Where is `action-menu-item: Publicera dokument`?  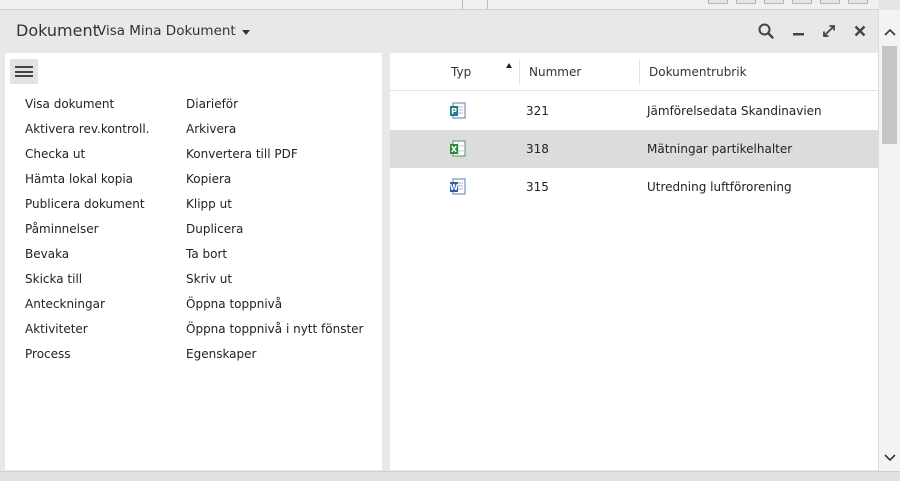
action-menu-item: Publicera dokument is located at coordinates (87, 208).